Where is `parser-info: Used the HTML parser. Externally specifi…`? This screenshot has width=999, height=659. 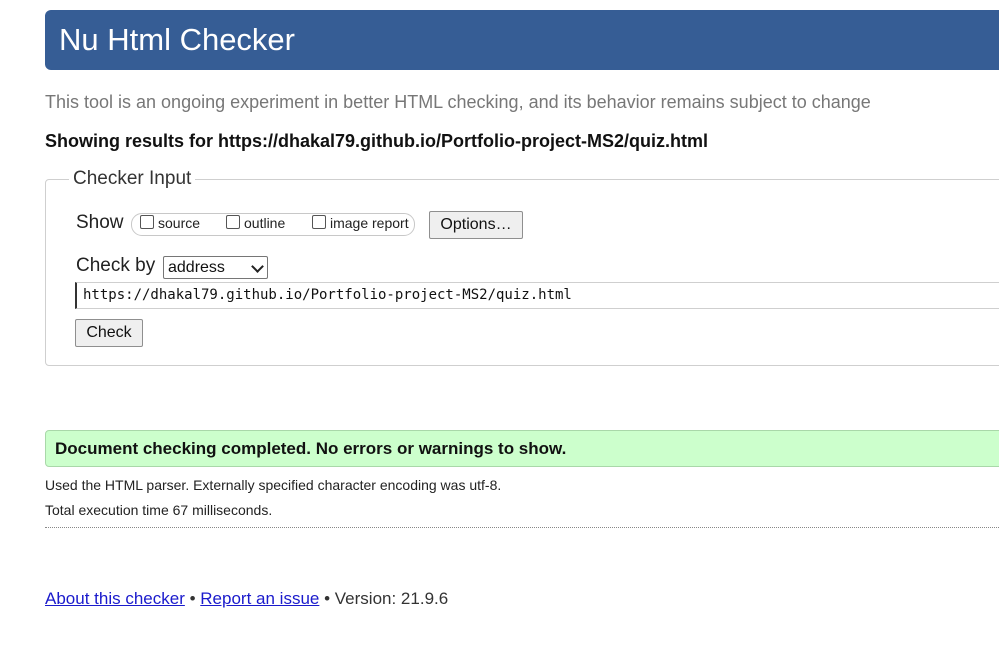
parser-info: Used the HTML parser. Externally specifi… is located at coordinates (273, 485).